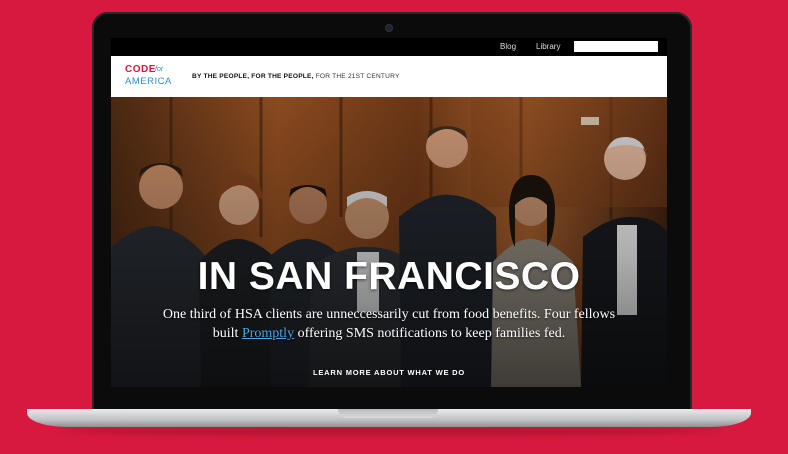 This screenshot has width=788, height=454. I want to click on webcam-icon, so click(389, 28).